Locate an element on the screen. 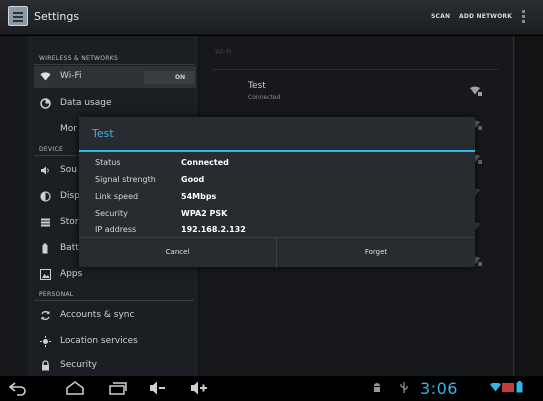 This screenshot has height=401, width=543. wifi-status-icon is located at coordinates (495, 388).